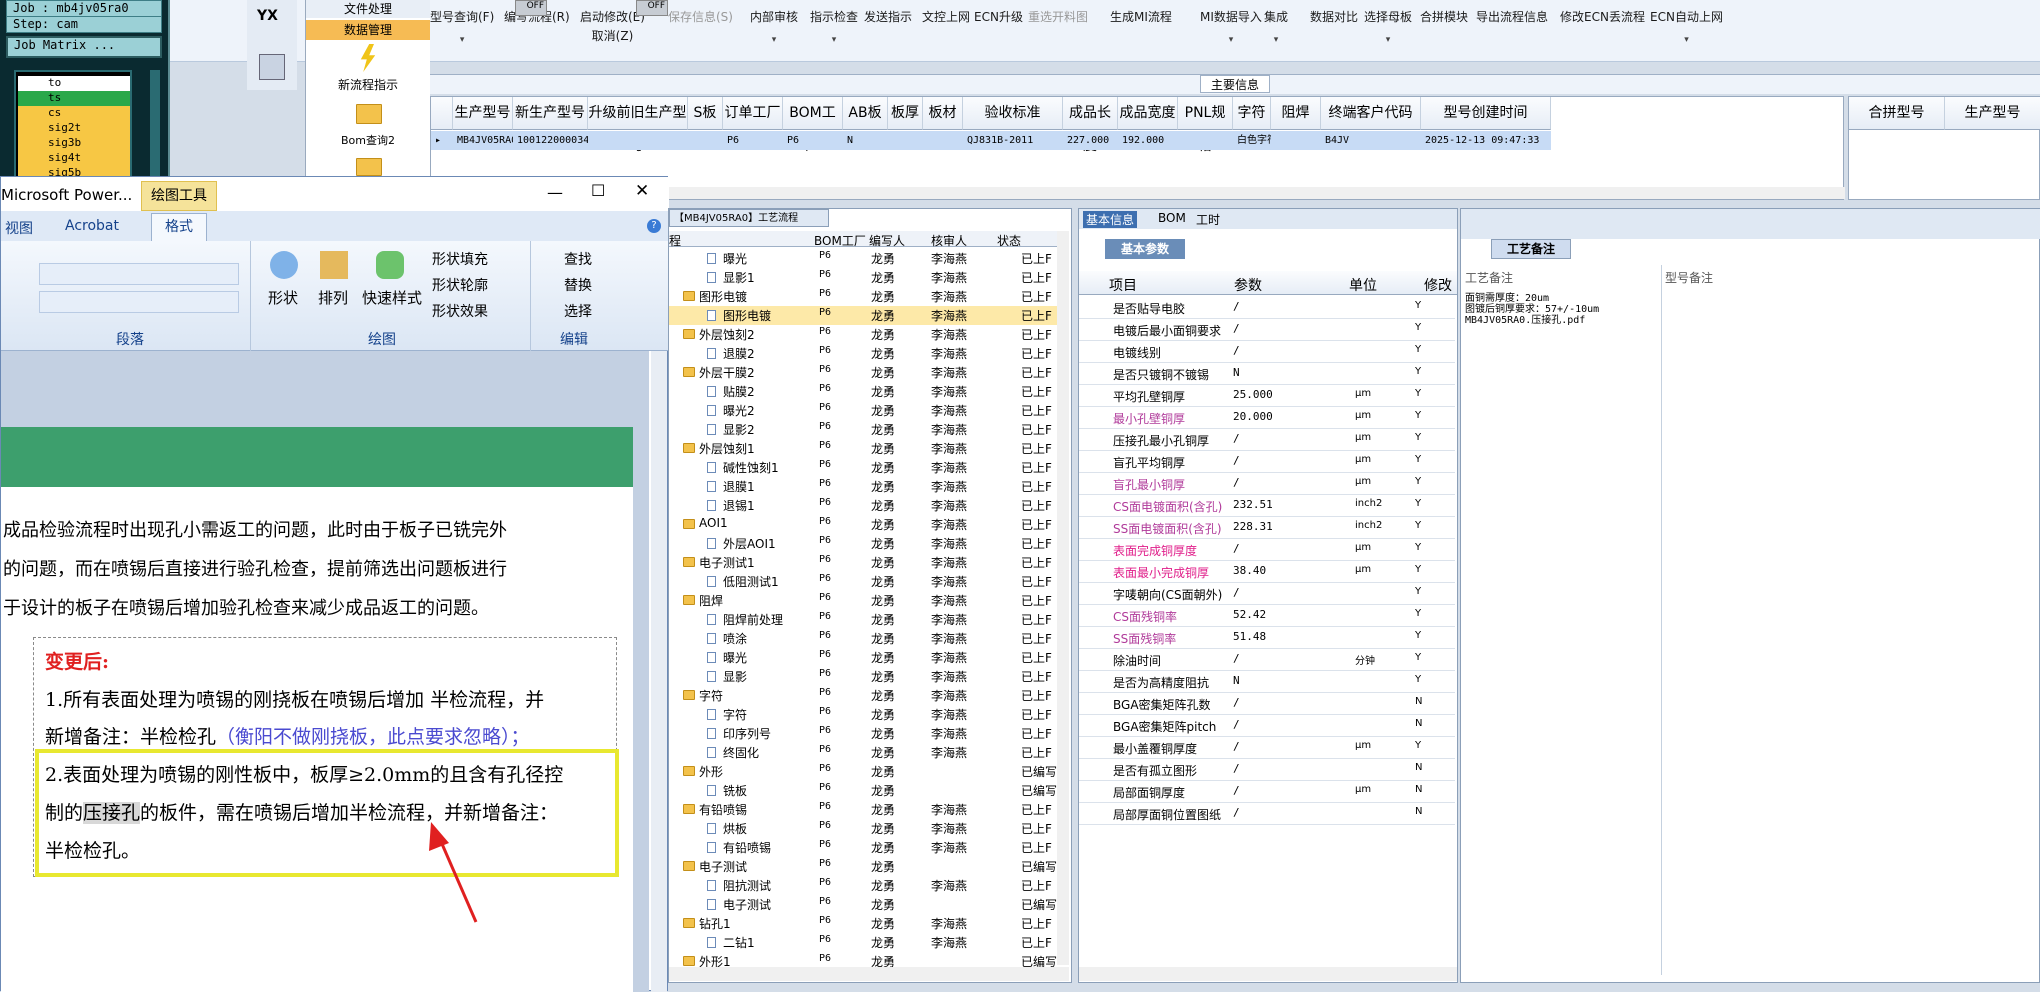  What do you see at coordinates (1252, 140) in the screenshot?
I see `grid-cell-14: 白色字符` at bounding box center [1252, 140].